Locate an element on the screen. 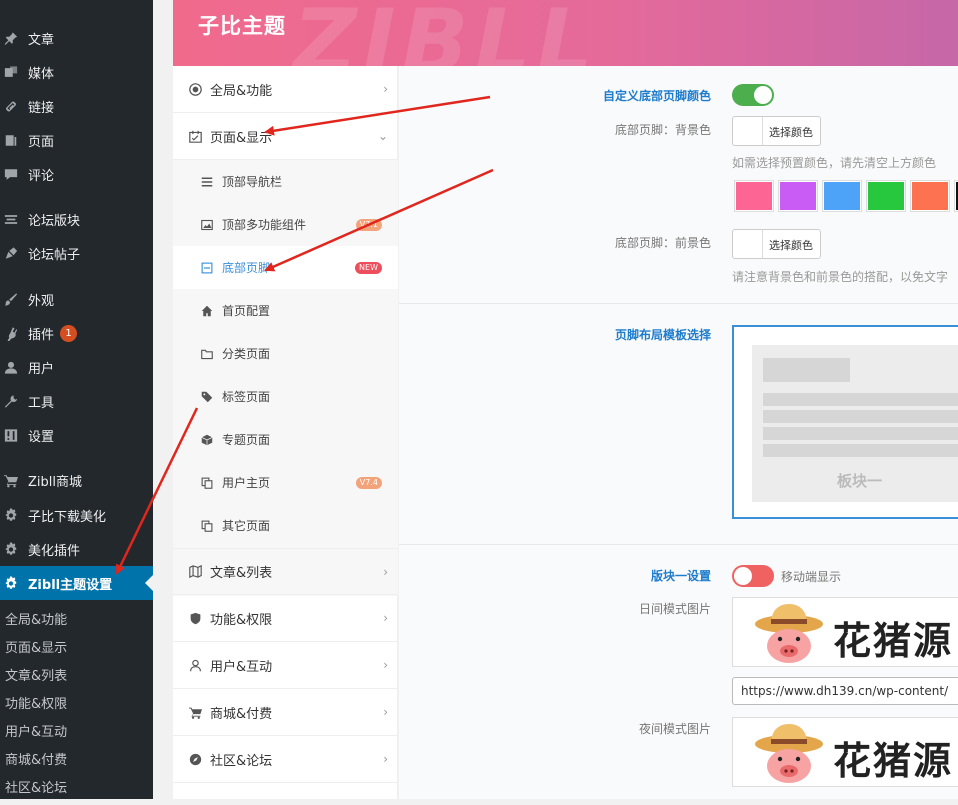 The height and width of the screenshot is (805, 958). wp-menu-label: 媒体 is located at coordinates (41, 74).